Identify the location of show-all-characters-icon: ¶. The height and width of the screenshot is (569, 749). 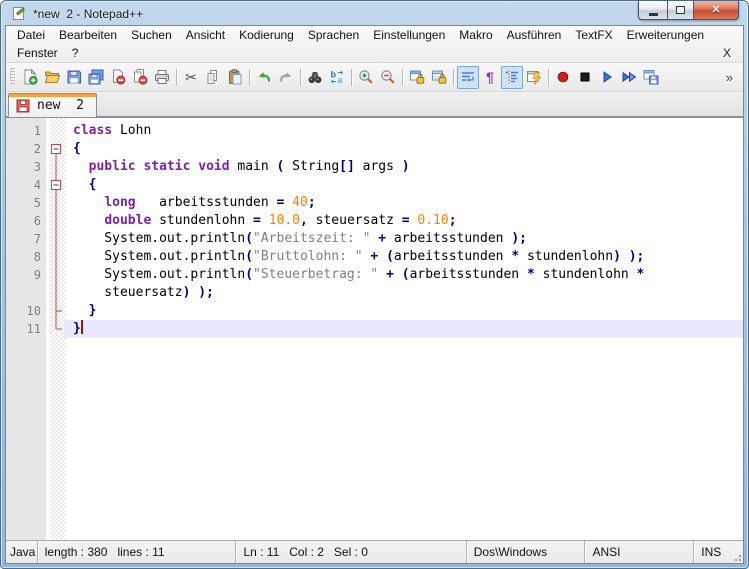
(490, 77).